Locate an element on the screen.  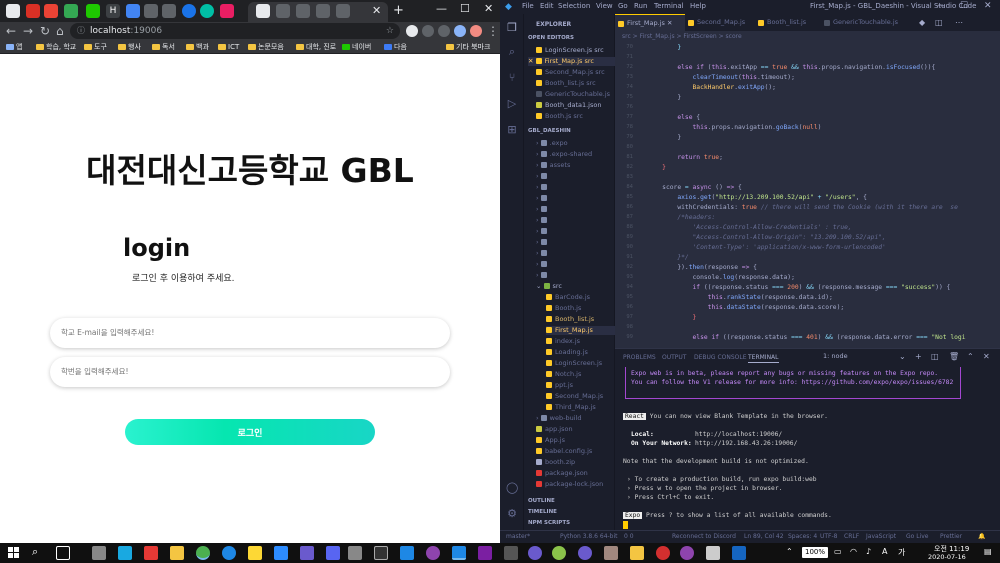
menu-view: View is located at coordinates (604, 6).